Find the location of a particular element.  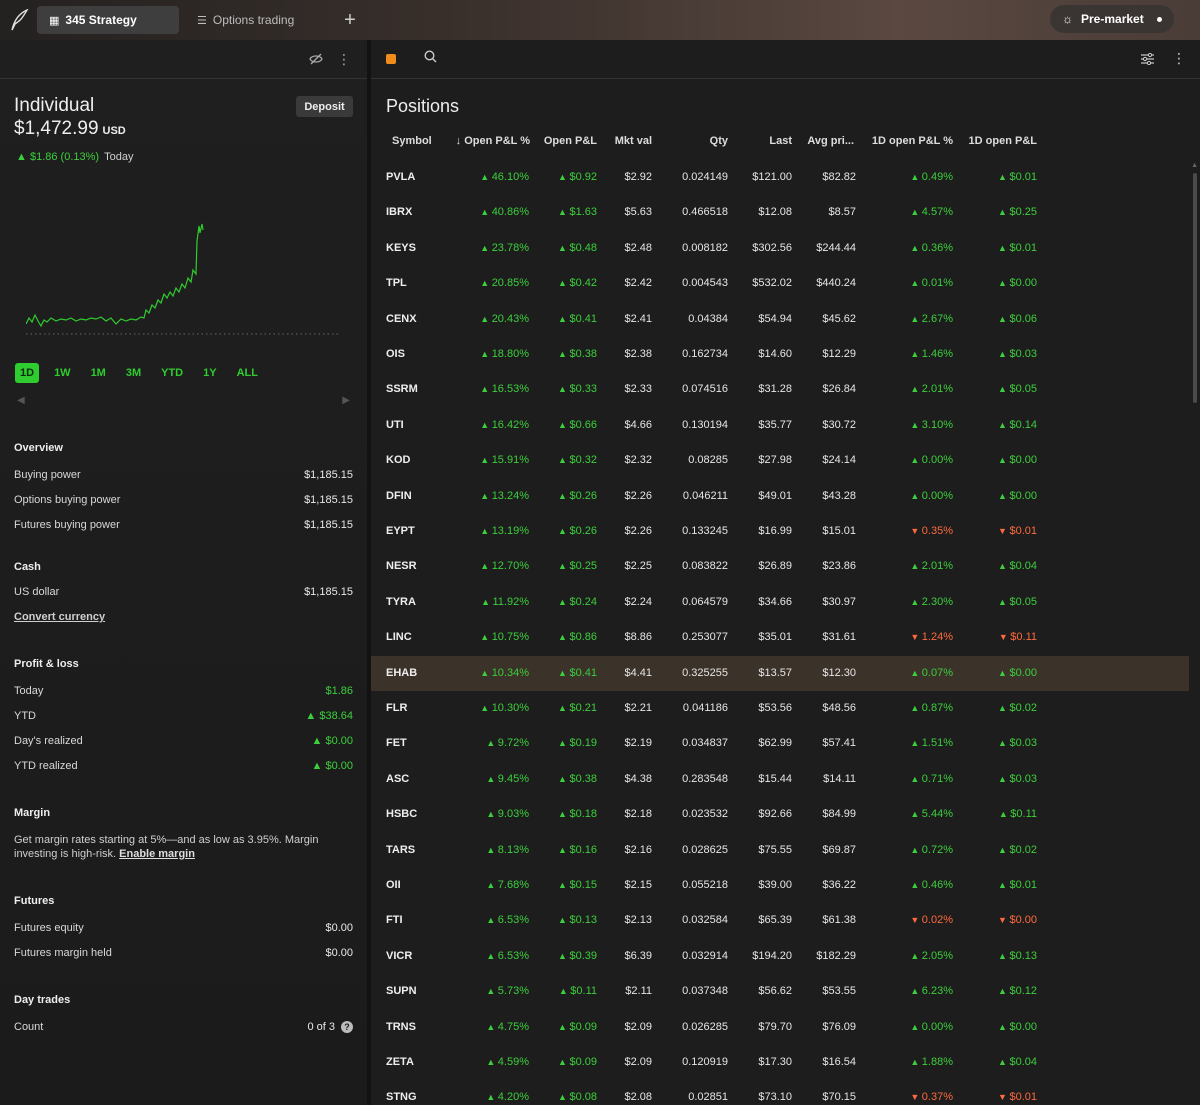

cell-1d-open-pl: ▲ $0.11 is located at coordinates (1018, 814).